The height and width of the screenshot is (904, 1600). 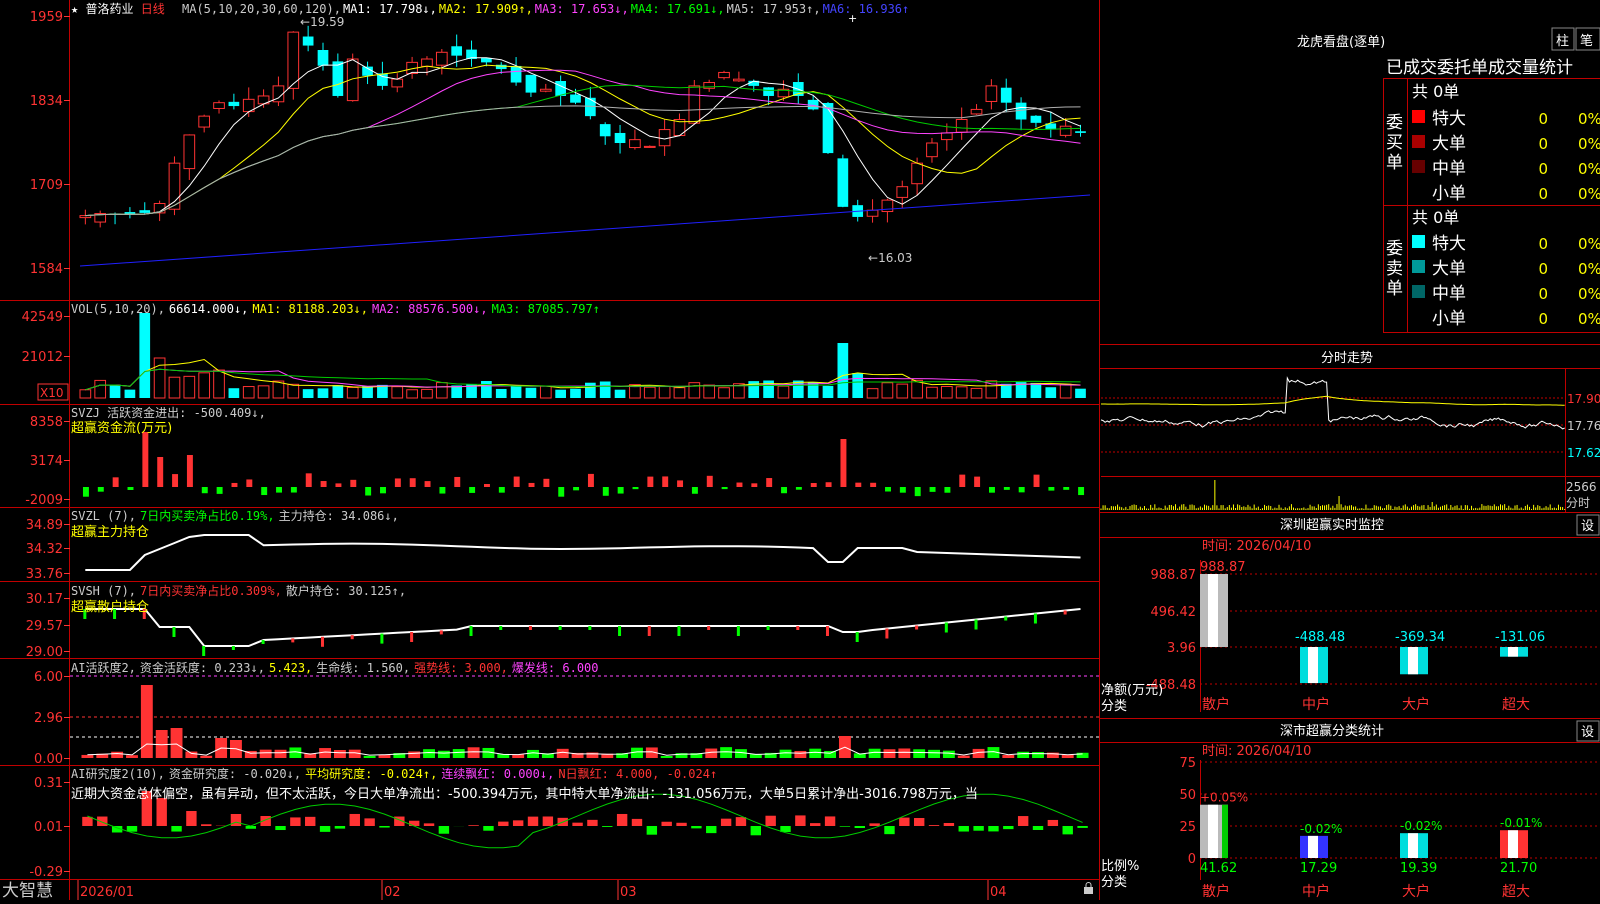 I want to click on sz-time: 时间: 2026/04/10, so click(x=1256, y=546).